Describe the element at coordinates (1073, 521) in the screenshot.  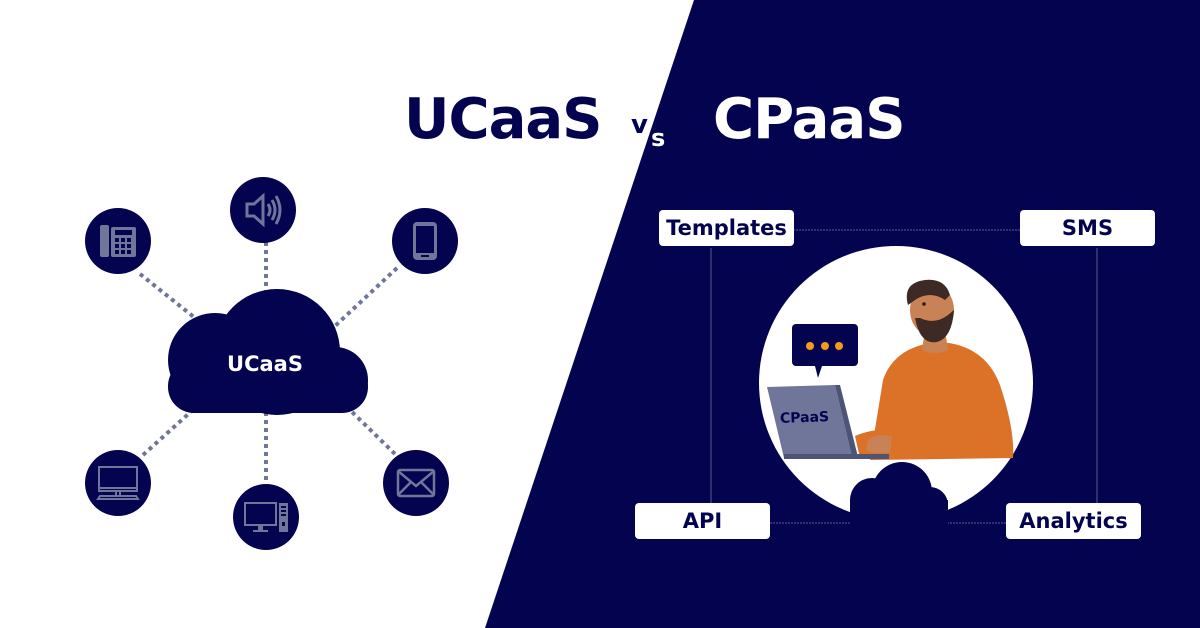
I see `analytics-box: Analytics` at that location.